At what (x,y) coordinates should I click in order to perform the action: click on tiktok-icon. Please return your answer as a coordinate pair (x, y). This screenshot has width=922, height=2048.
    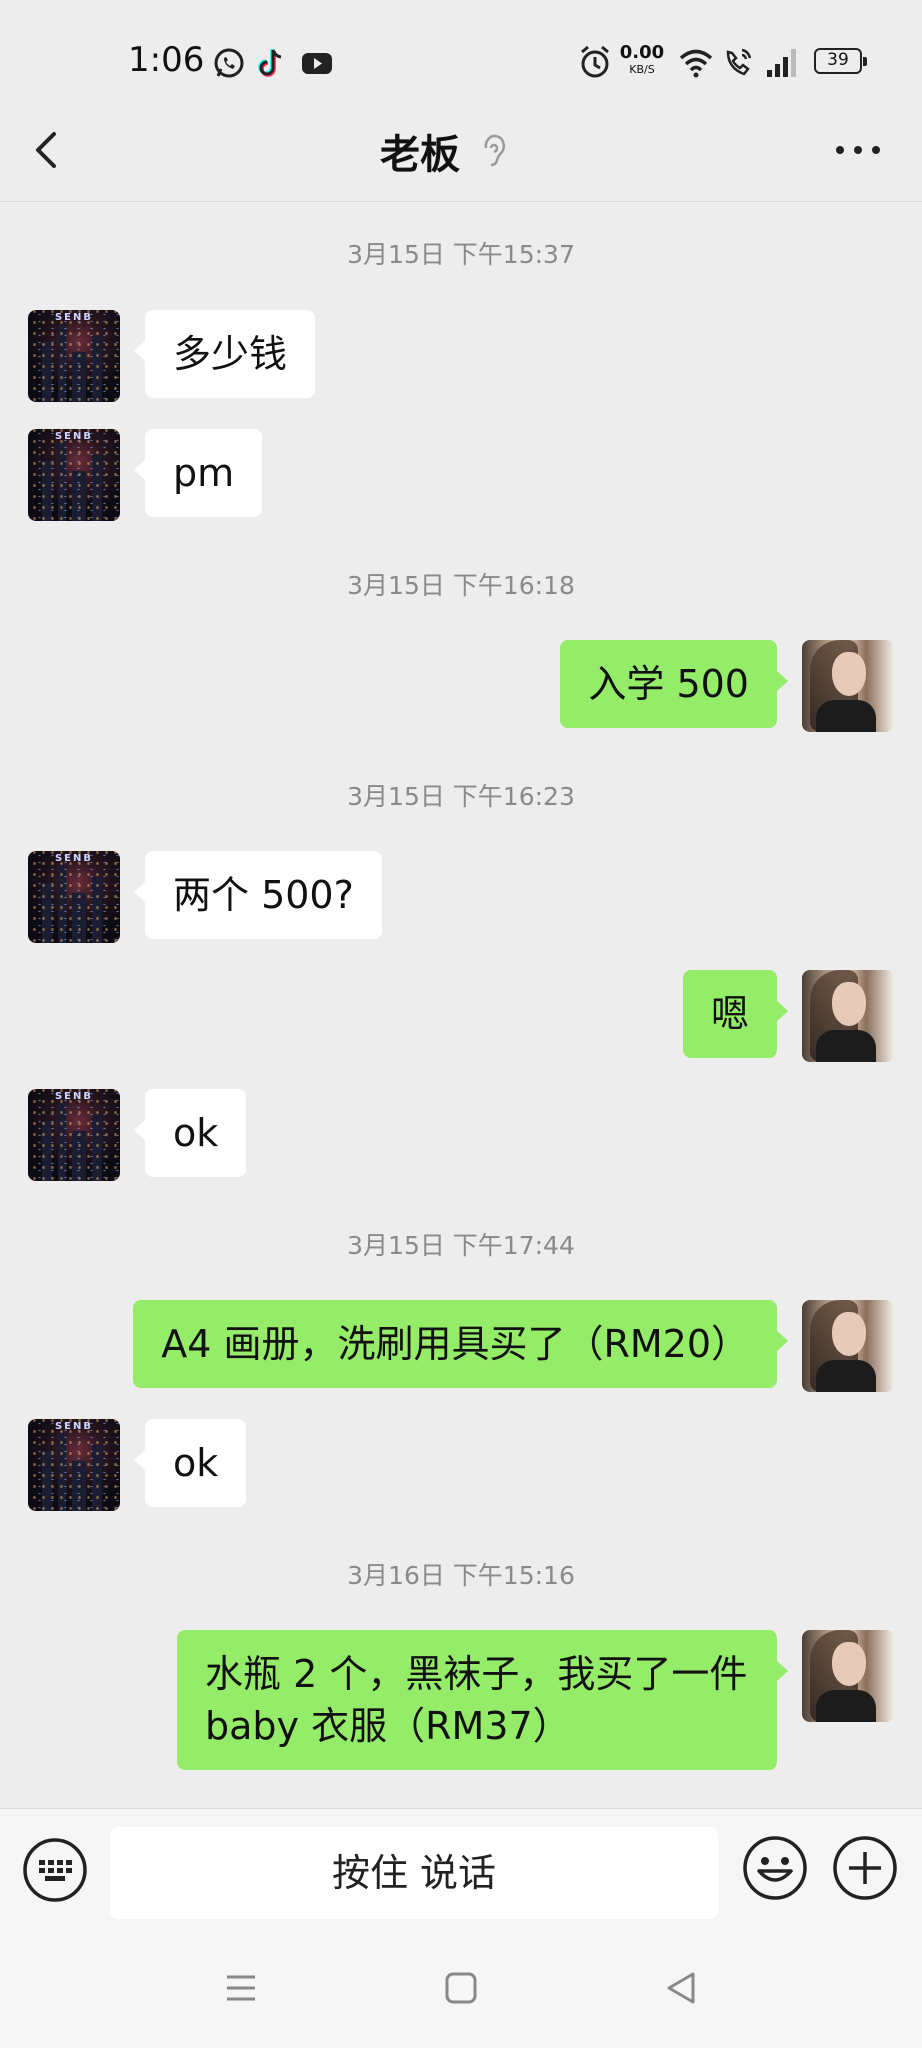
    Looking at the image, I should click on (270, 63).